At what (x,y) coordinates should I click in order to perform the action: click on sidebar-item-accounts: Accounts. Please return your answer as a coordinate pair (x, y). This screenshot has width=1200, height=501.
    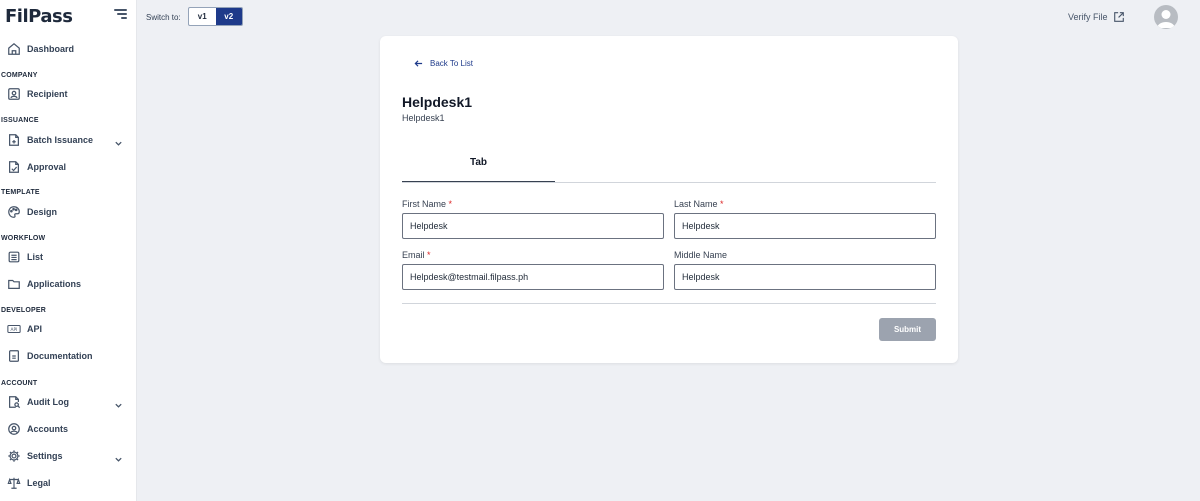
    Looking at the image, I should click on (68, 429).